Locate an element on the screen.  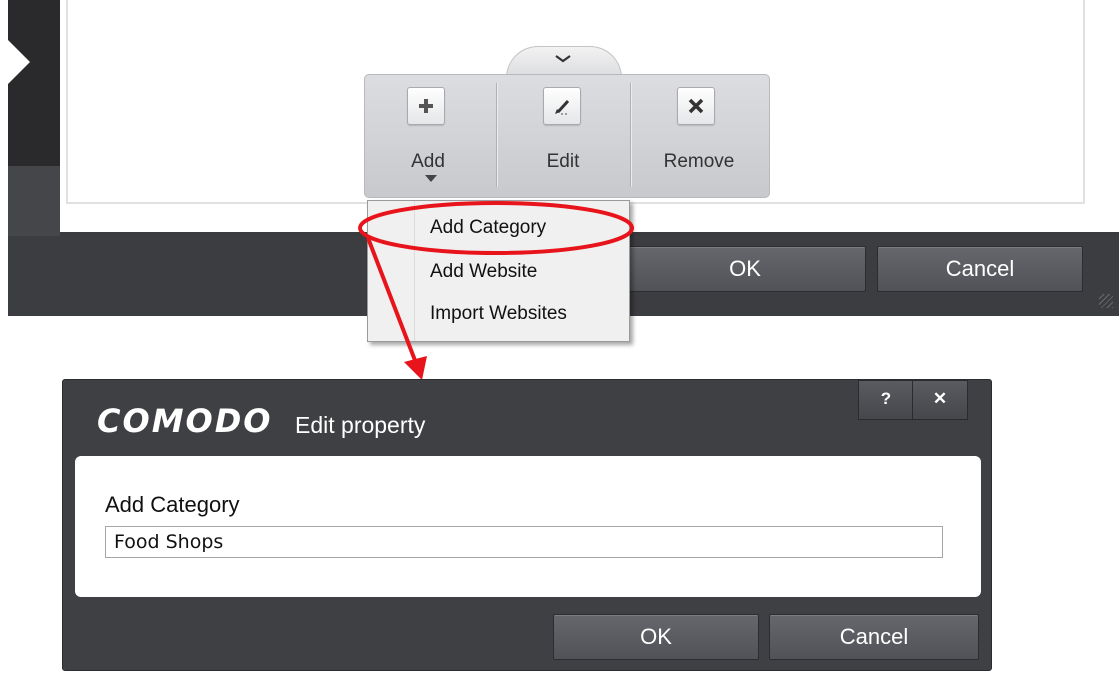
menu-item-import-websites: Import Websites is located at coordinates (498, 314).